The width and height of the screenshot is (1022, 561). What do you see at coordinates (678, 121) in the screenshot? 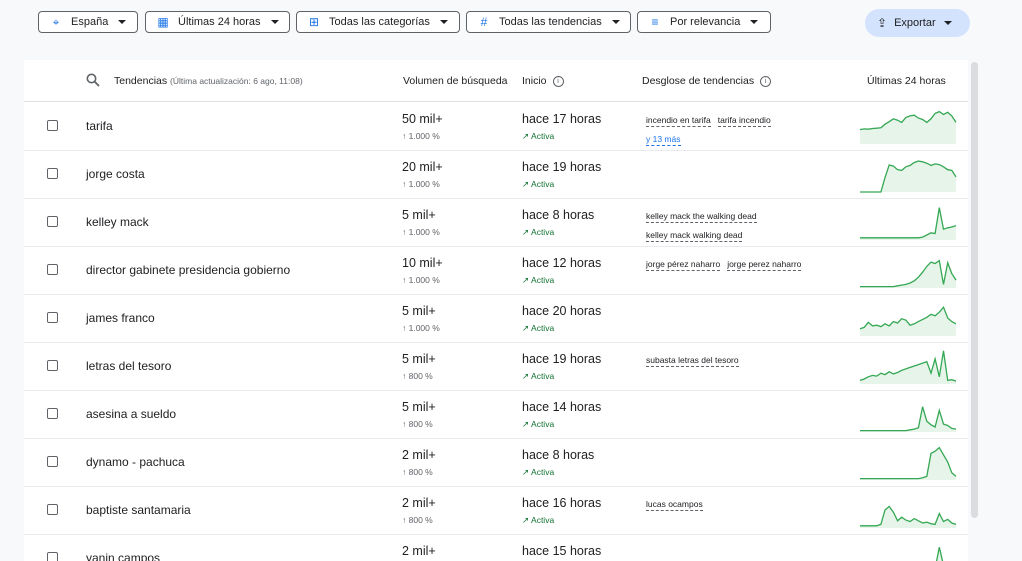
I see `trend-breakdown-chip: incendio en tarifa` at bounding box center [678, 121].